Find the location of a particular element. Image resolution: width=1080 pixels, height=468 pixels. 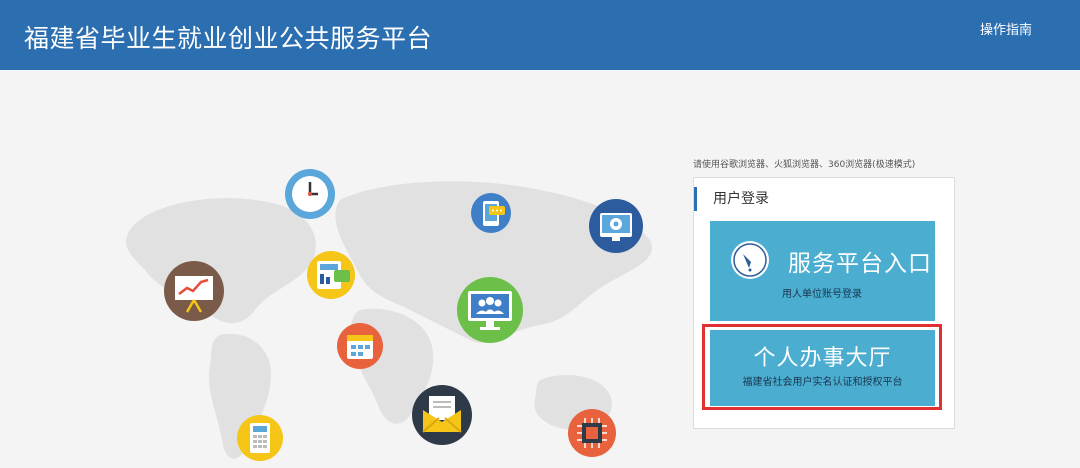

university-logo-icon is located at coordinates (750, 260).